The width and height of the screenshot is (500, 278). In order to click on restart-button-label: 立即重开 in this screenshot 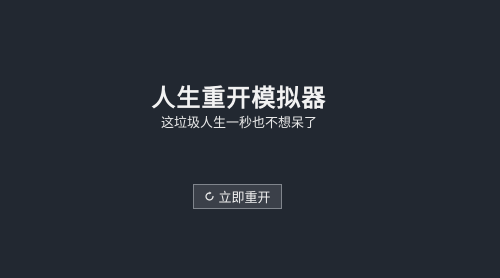, I will do `click(244, 198)`.